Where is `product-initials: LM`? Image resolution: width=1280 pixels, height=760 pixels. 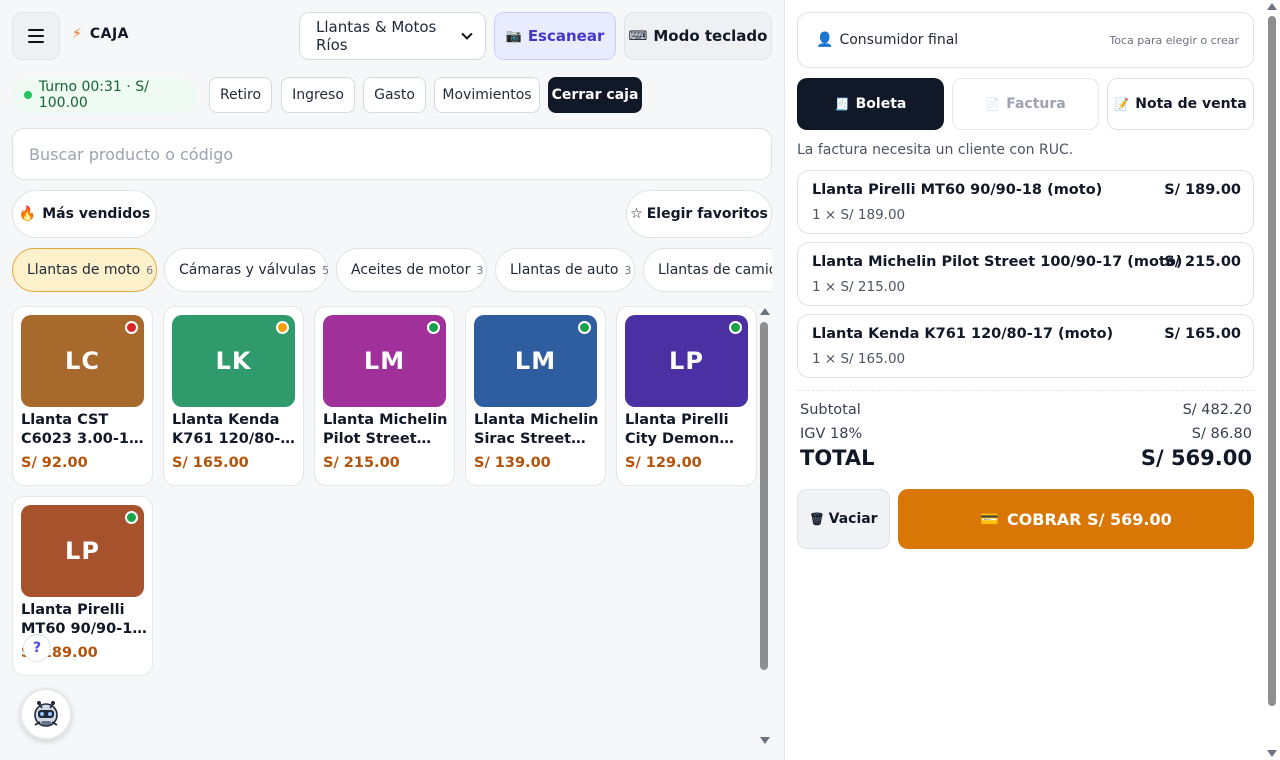
product-initials: LM is located at coordinates (384, 361).